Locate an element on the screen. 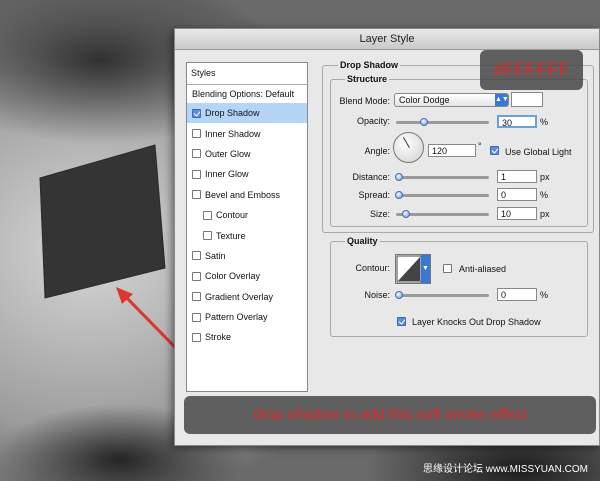 The height and width of the screenshot is (481, 600). style-item-texture: Texture is located at coordinates (247, 235).